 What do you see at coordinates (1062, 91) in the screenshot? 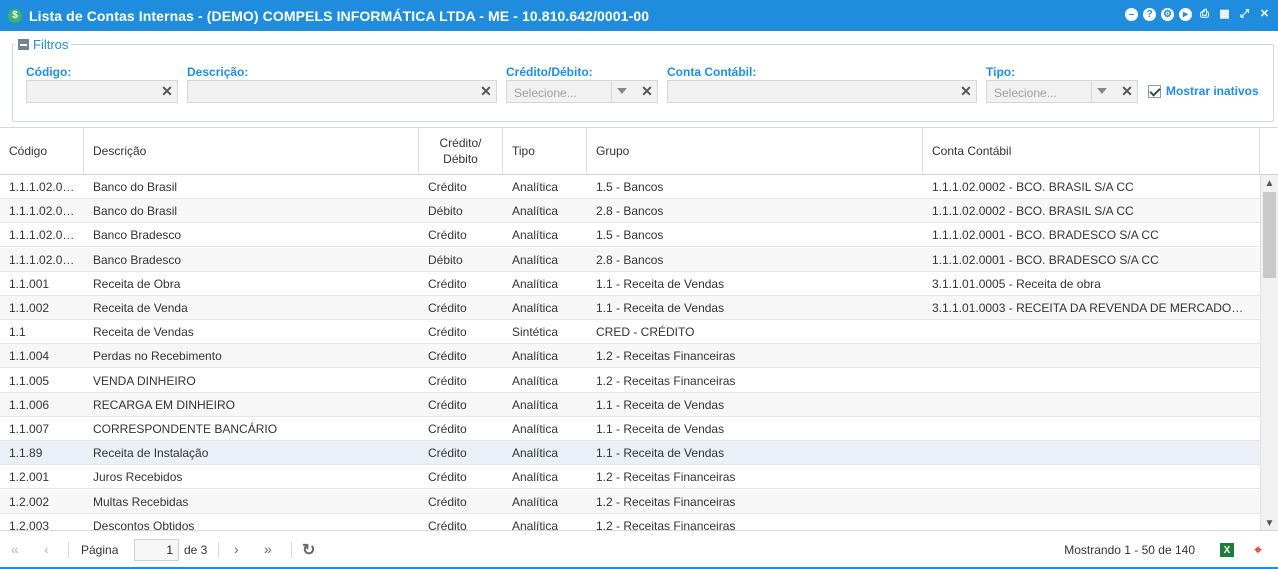
I see `tipo-select: Selecione... ✕` at bounding box center [1062, 91].